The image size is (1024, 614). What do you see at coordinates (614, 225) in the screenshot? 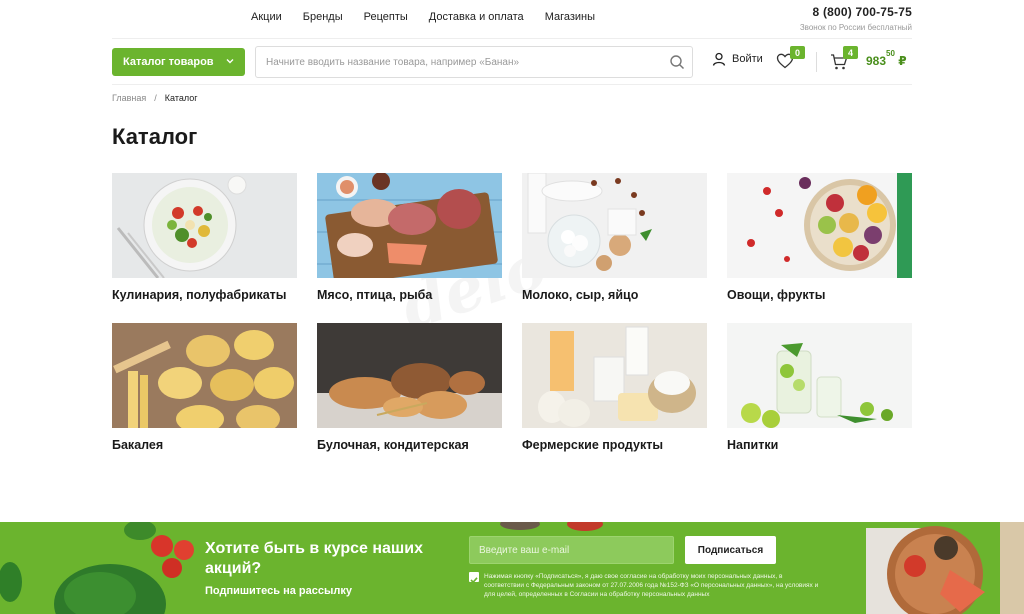
I see `category-image-dairy` at bounding box center [614, 225].